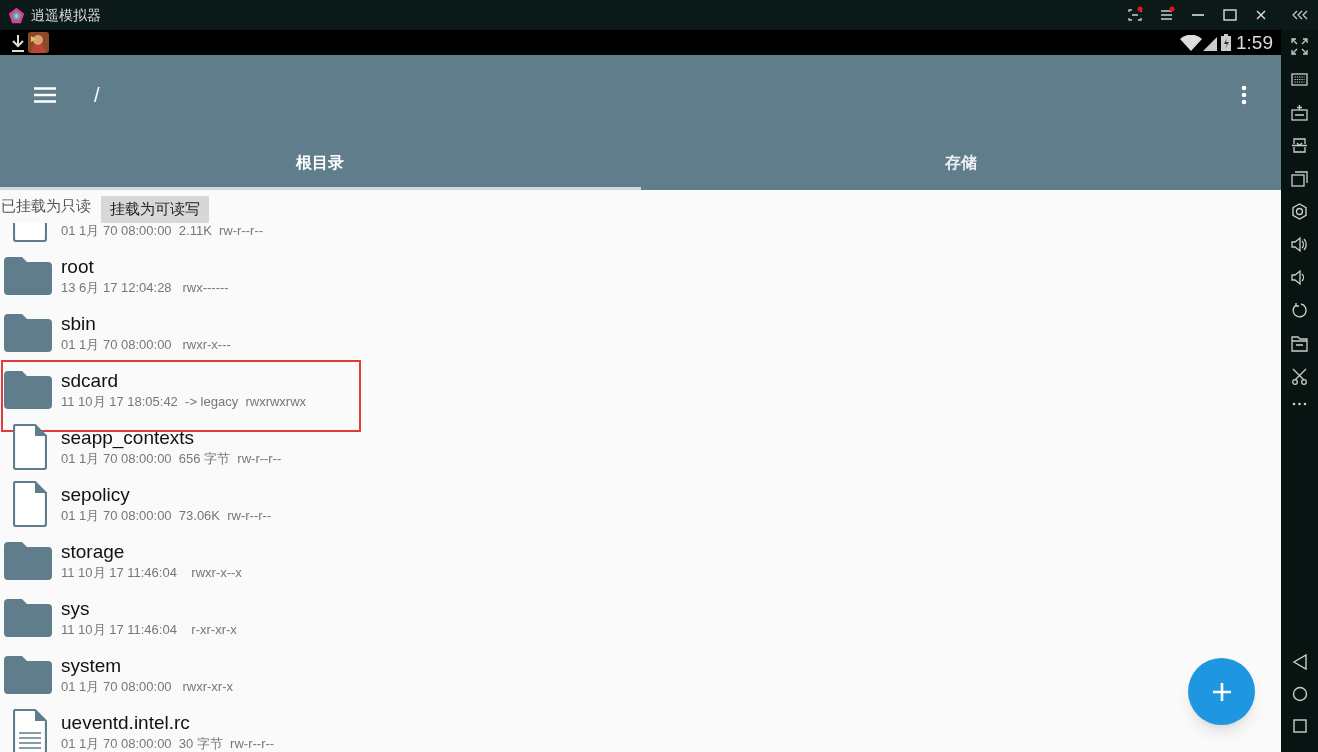 The height and width of the screenshot is (752, 1318). I want to click on wifi-icon, so click(1191, 42).